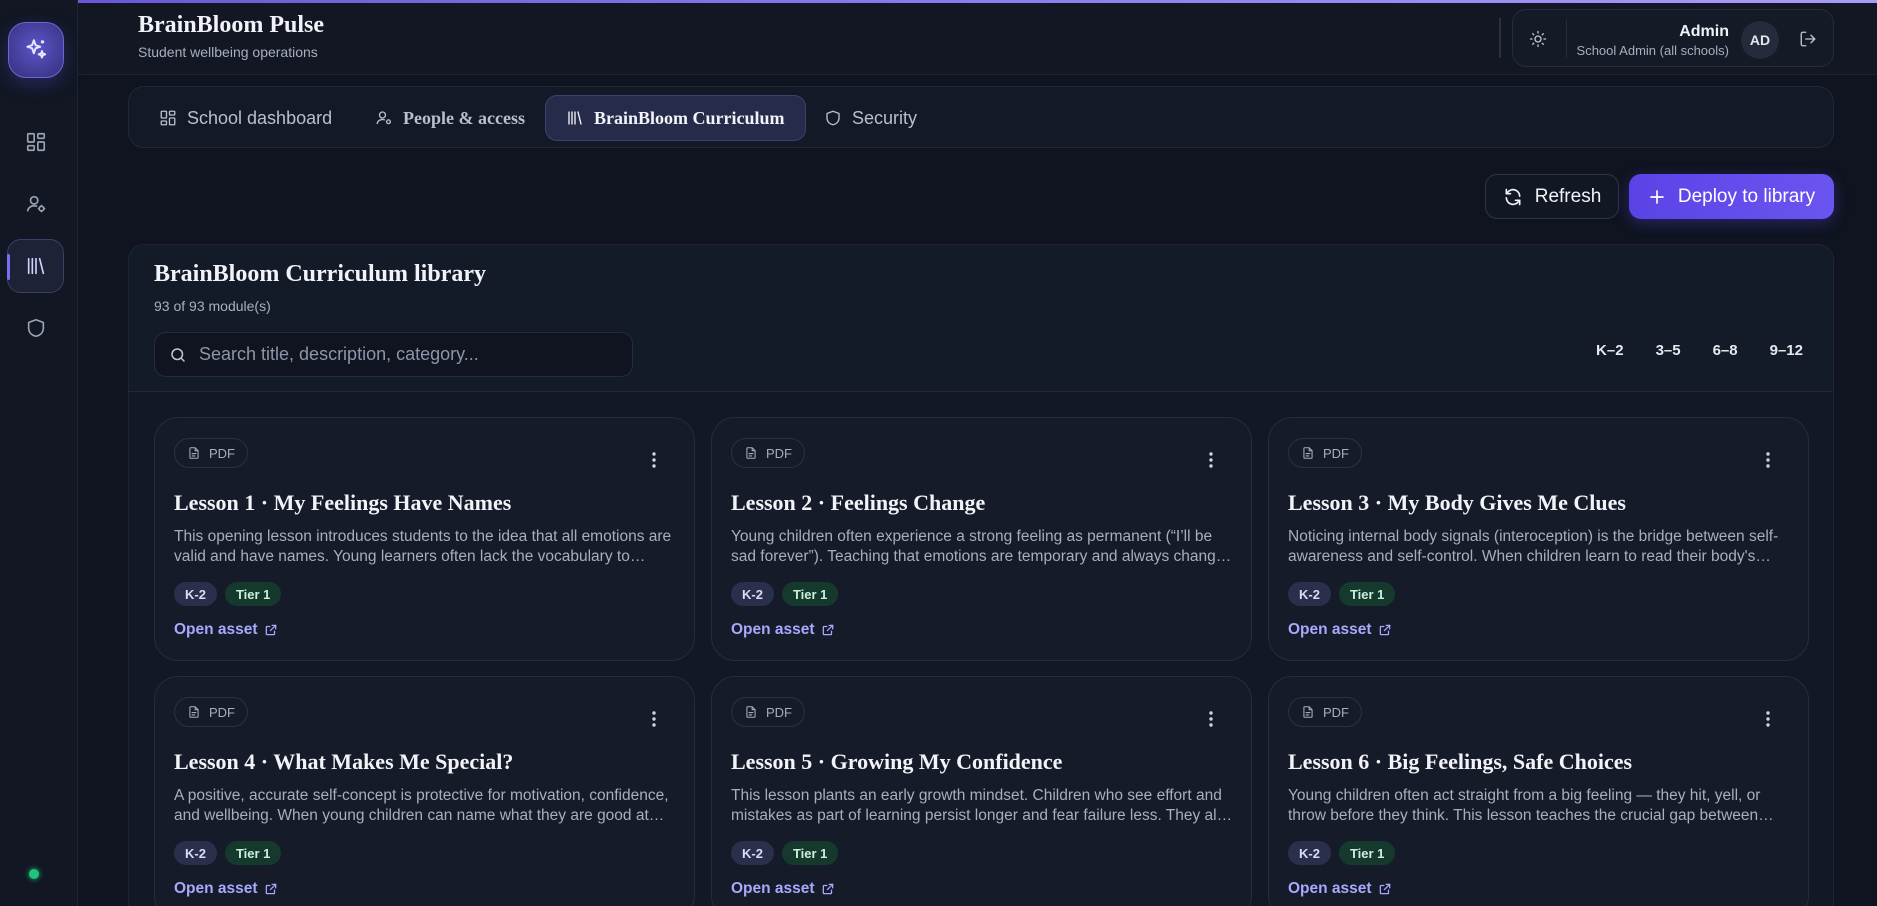  I want to click on grade-filter-9-12: 9–12, so click(1786, 350).